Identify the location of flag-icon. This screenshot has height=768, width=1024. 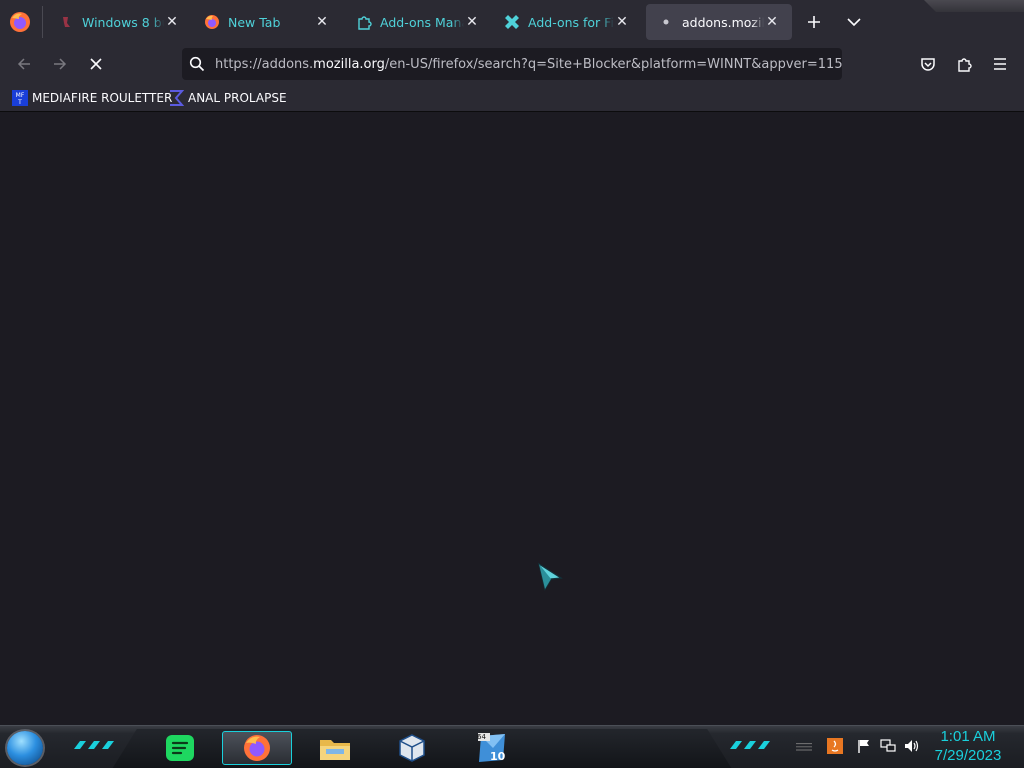
(863, 746).